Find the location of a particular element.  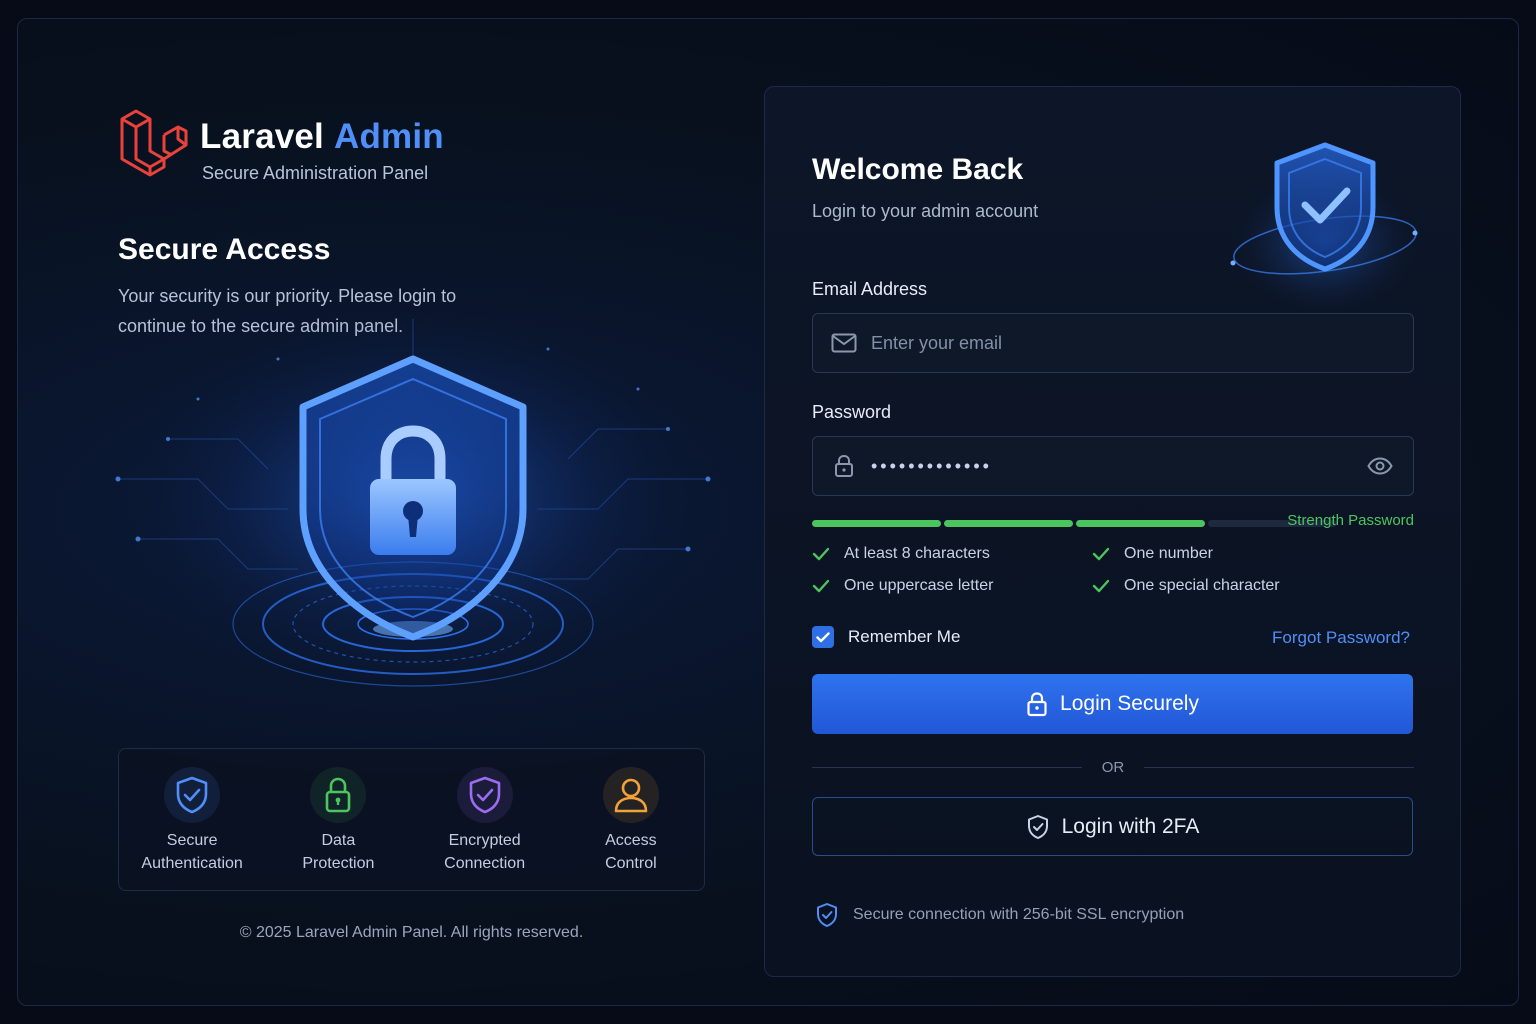

feature-label: Data Protection is located at coordinates (338, 852).